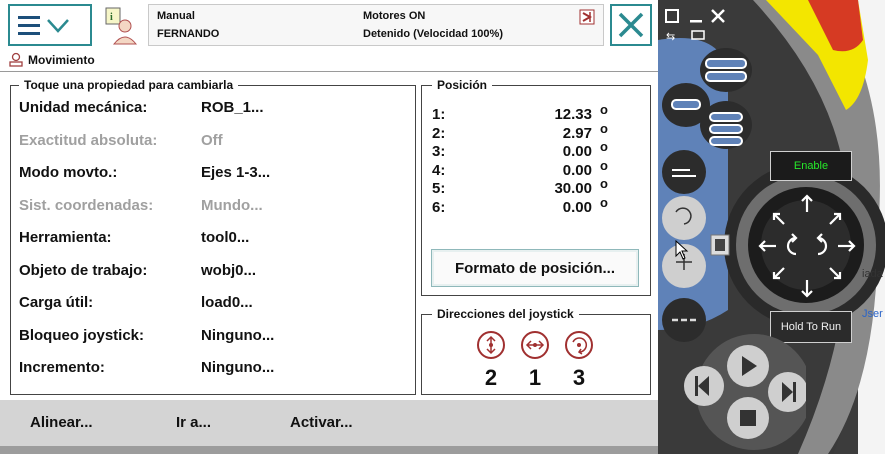 The width and height of the screenshot is (885, 454). I want to click on property-label: Herramienta:, so click(65, 237).